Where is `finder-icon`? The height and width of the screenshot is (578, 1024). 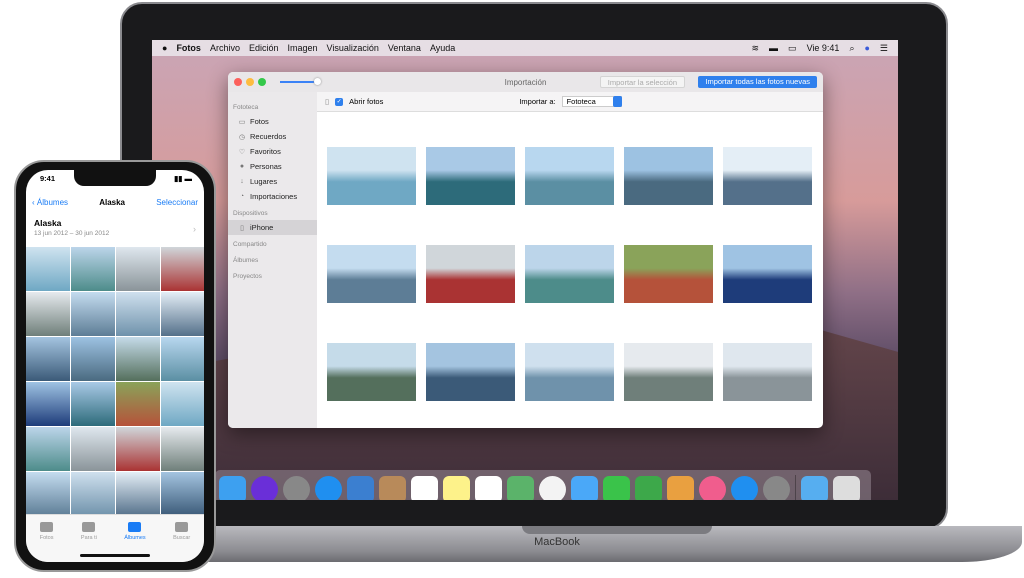 finder-icon is located at coordinates (232, 487).